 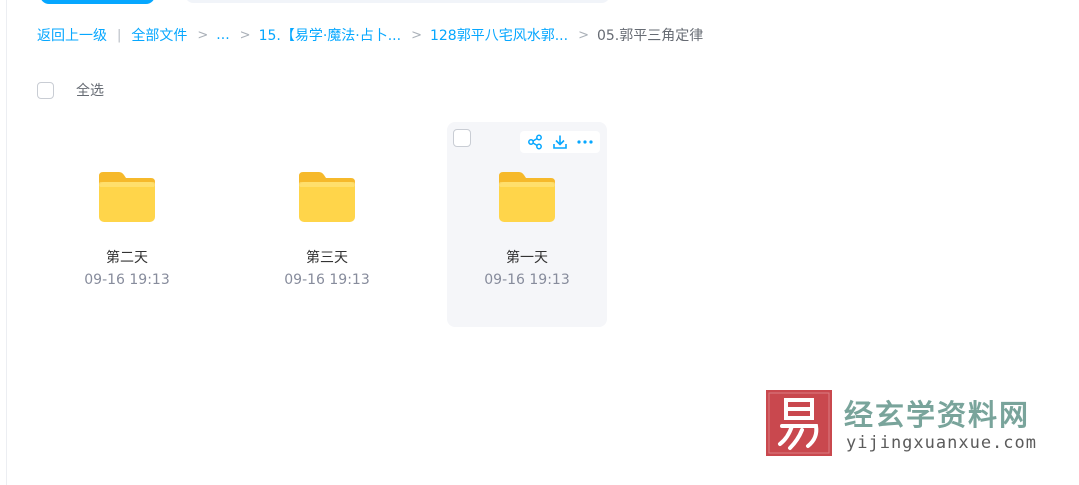 What do you see at coordinates (941, 443) in the screenshot?
I see `watermark-url: yijingxuanxue.com` at bounding box center [941, 443].